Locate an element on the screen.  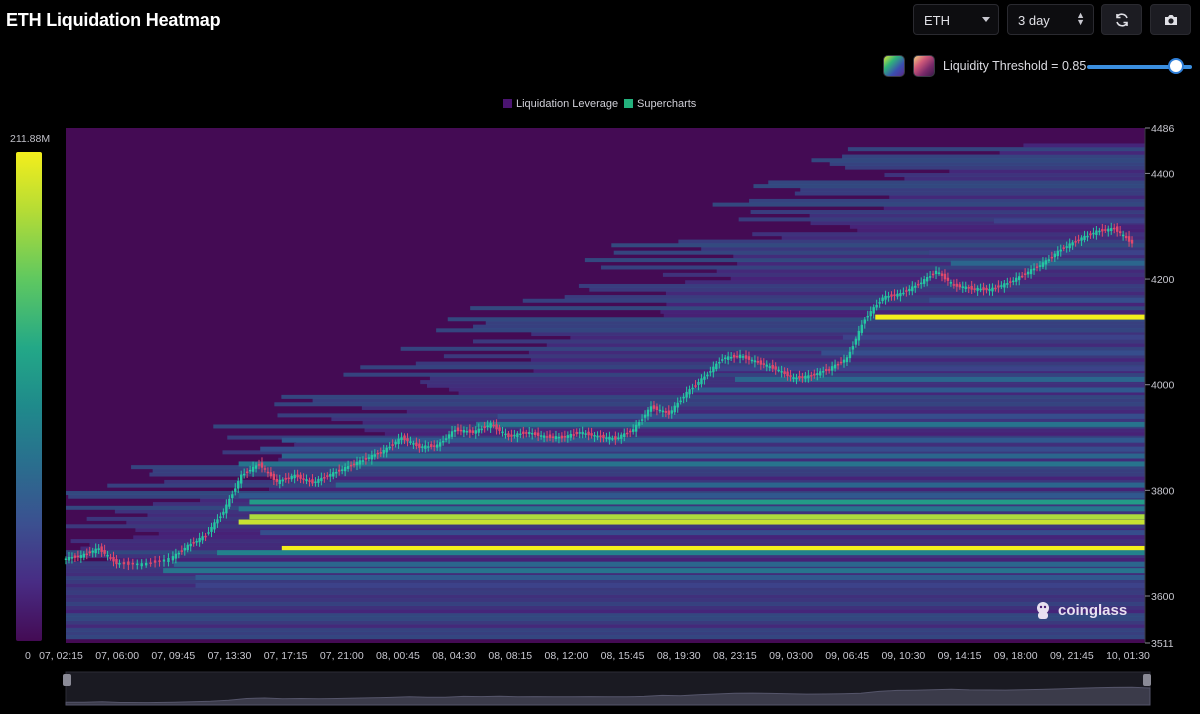
x-tick-label: 07, 17:15 is located at coordinates (286, 656).